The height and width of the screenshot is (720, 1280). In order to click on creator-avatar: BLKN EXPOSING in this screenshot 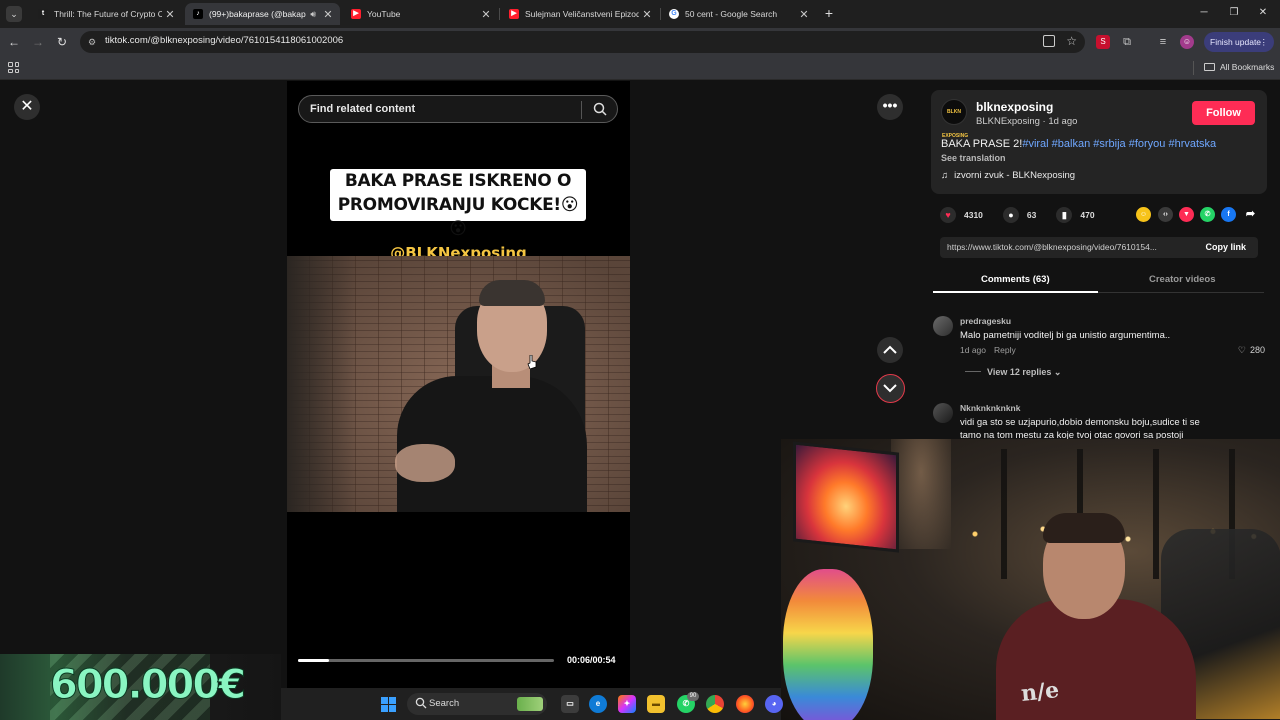, I will do `click(954, 119)`.